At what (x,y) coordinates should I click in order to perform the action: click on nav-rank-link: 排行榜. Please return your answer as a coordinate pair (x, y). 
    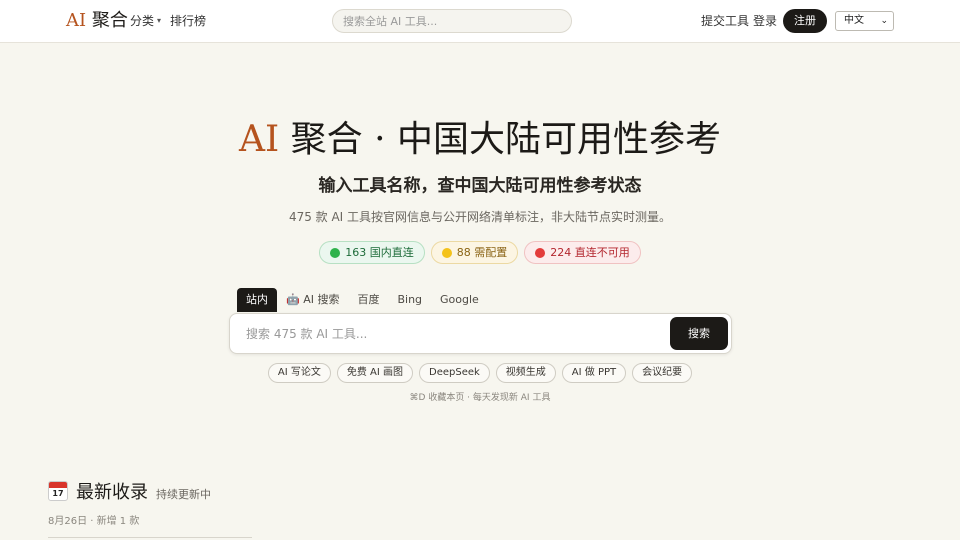
    Looking at the image, I should click on (188, 21).